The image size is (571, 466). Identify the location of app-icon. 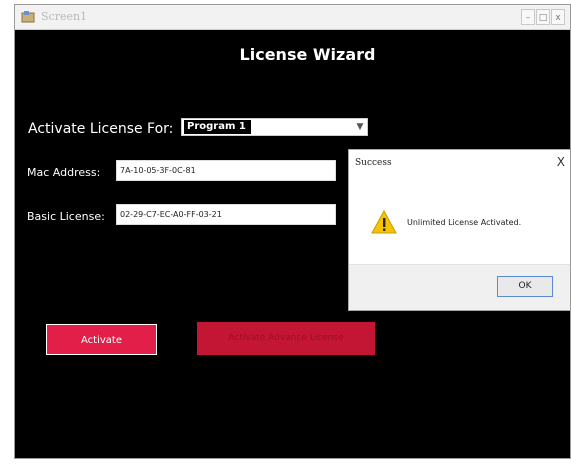
(28, 17).